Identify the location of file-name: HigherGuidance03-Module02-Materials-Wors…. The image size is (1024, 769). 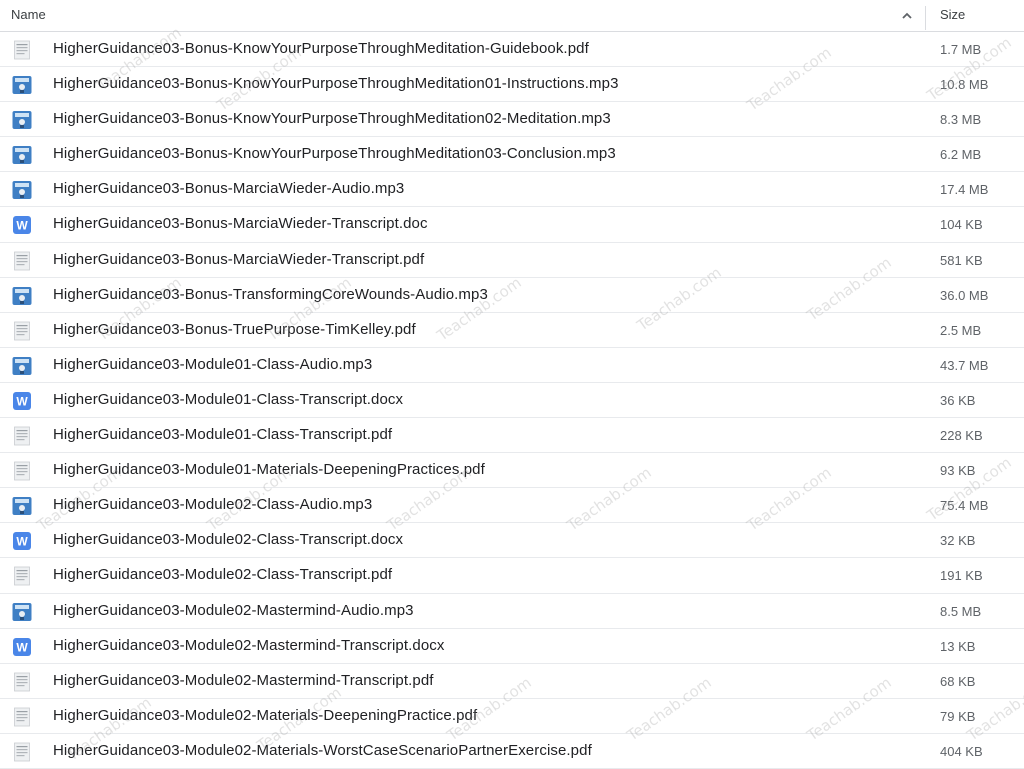
(322, 750).